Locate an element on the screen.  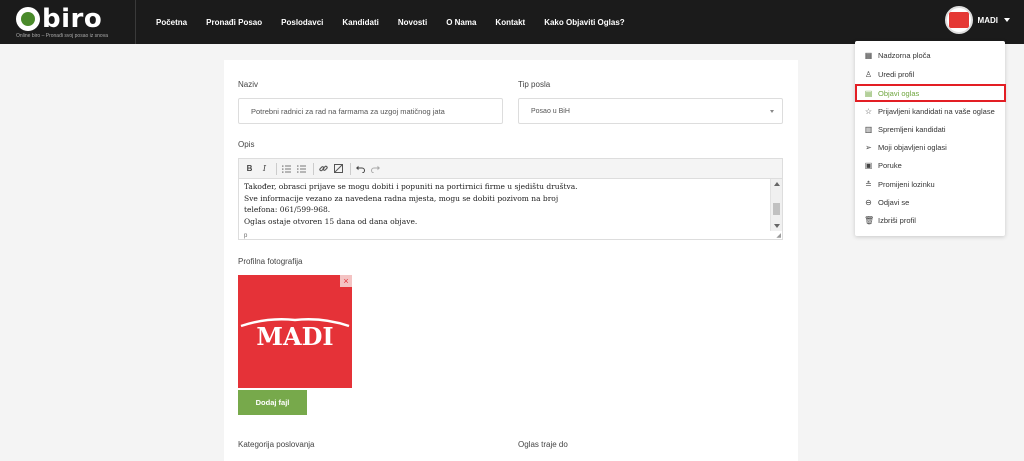
nav-poslodavci: Poslodavci is located at coordinates (302, 22).